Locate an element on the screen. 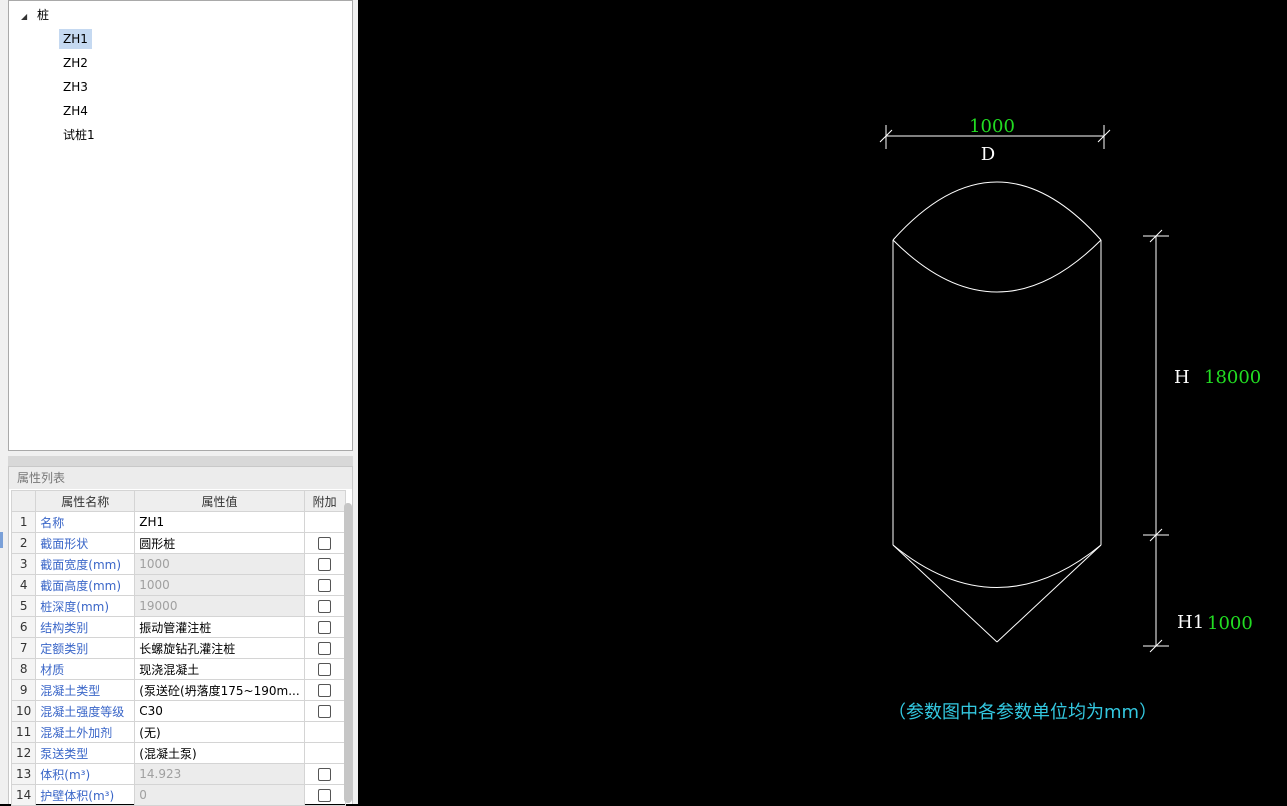  property-row: 2 截面形状 圆形桩 is located at coordinates (178, 543).